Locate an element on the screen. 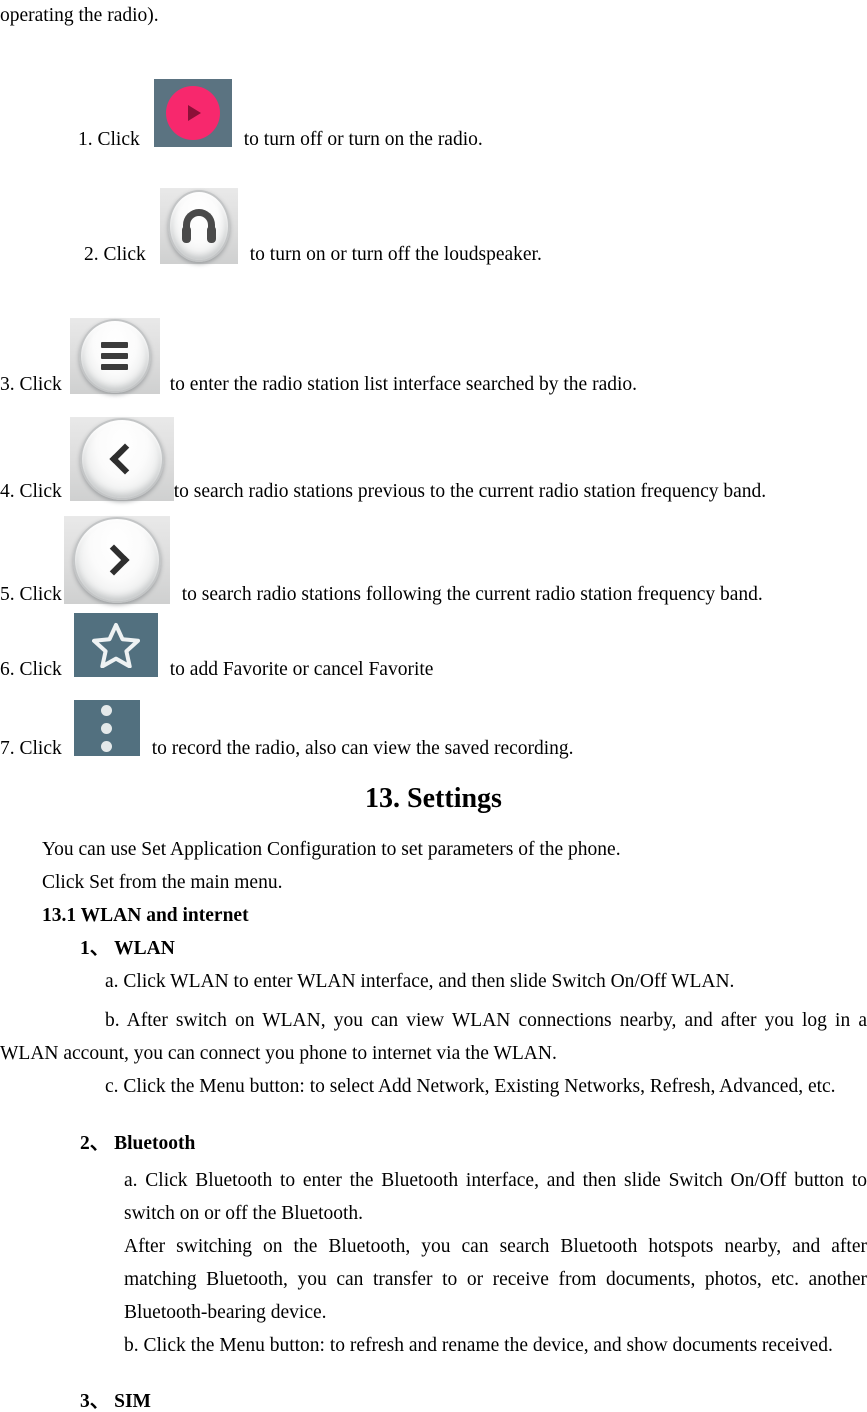 The width and height of the screenshot is (867, 1412). chapter-heading: 13. Settings is located at coordinates (433, 798).